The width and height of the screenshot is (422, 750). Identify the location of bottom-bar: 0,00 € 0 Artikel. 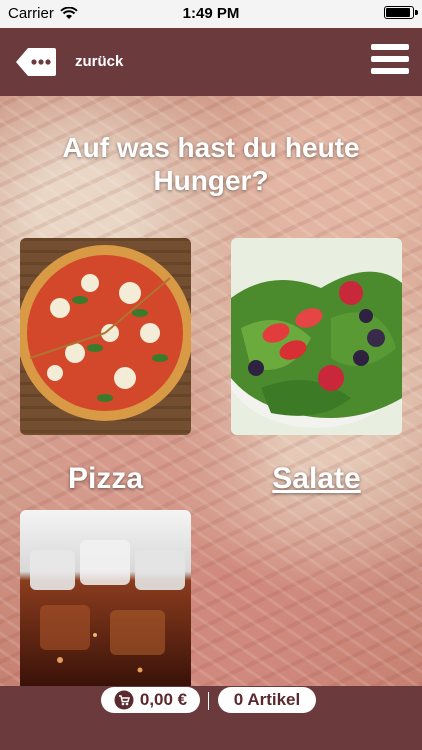
(211, 718).